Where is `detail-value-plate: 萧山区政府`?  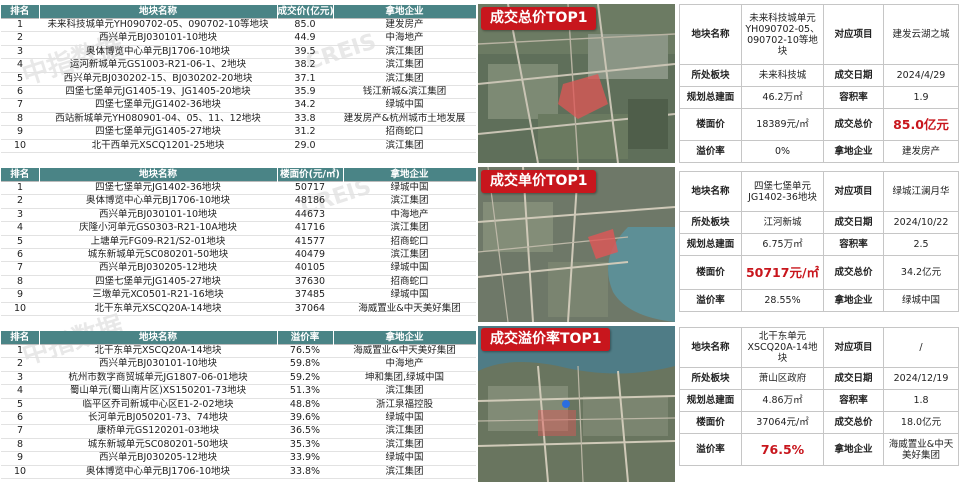
detail-value-plate: 萧山区政府 is located at coordinates (782, 378).